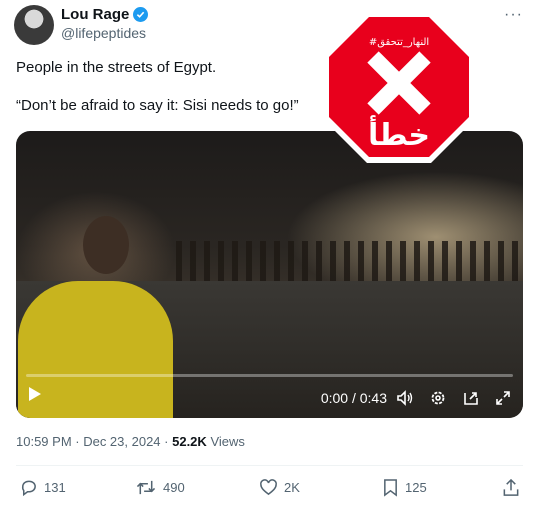 This screenshot has width=539, height=508. What do you see at coordinates (95, 14) in the screenshot?
I see `author-name: Lou Rage` at bounding box center [95, 14].